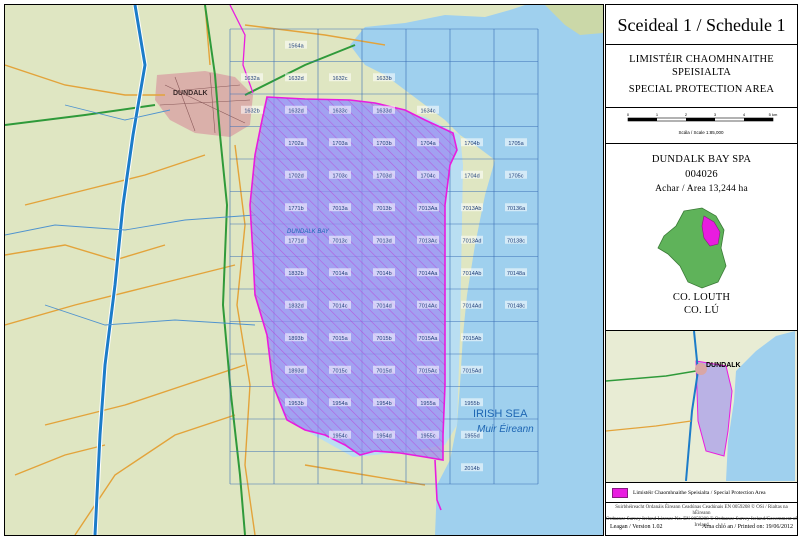  Describe the element at coordinates (295, 209) in the screenshot. I see `grid-label: 1771b` at that location.